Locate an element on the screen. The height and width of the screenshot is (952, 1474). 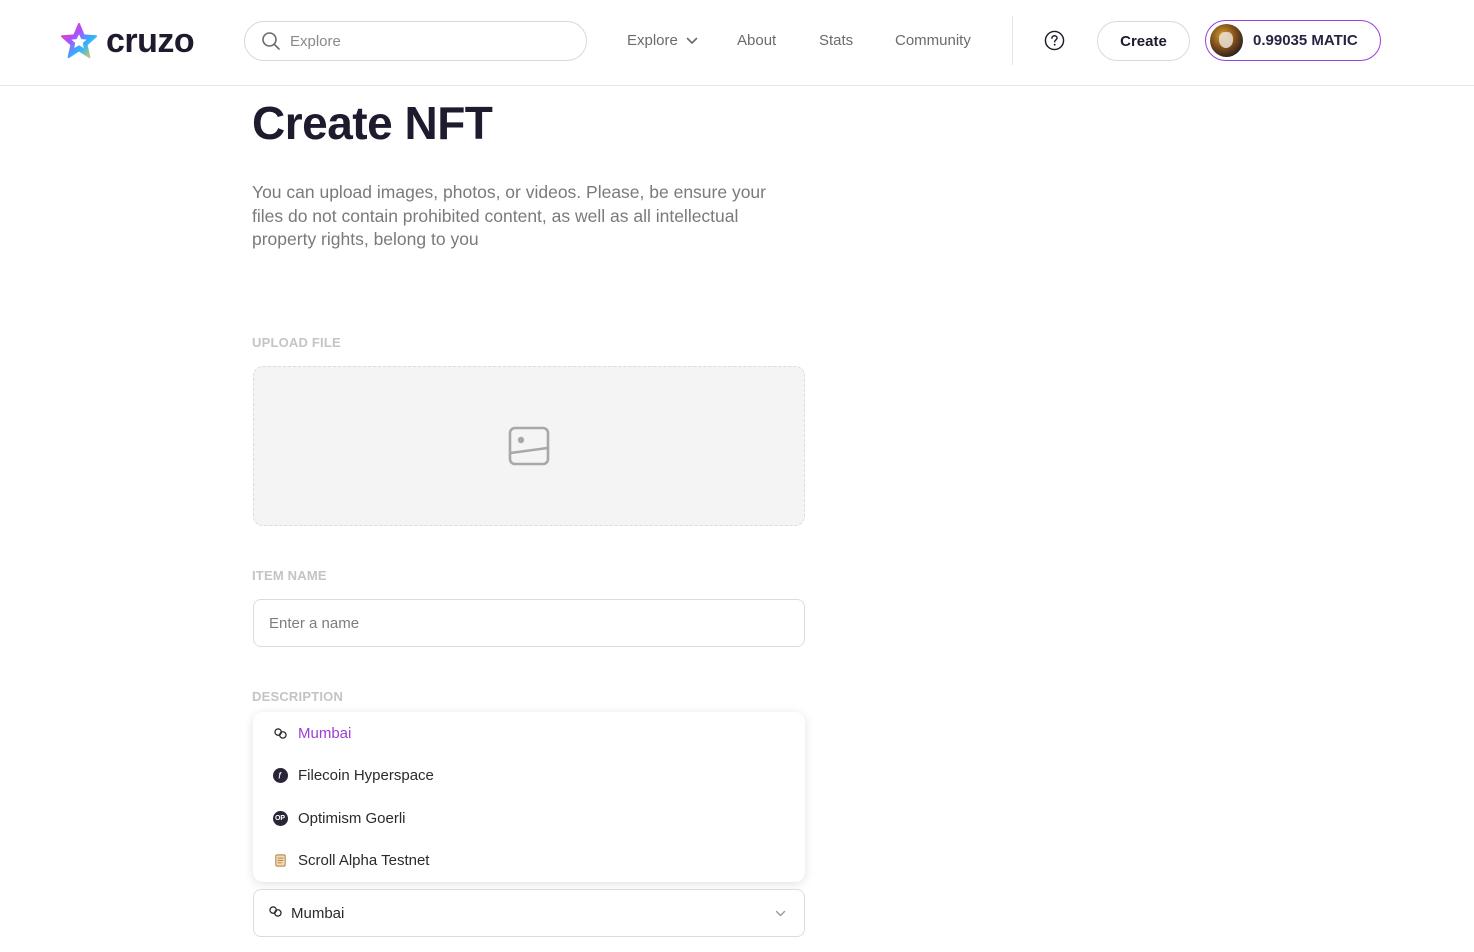
nav-community: Community is located at coordinates (933, 41).